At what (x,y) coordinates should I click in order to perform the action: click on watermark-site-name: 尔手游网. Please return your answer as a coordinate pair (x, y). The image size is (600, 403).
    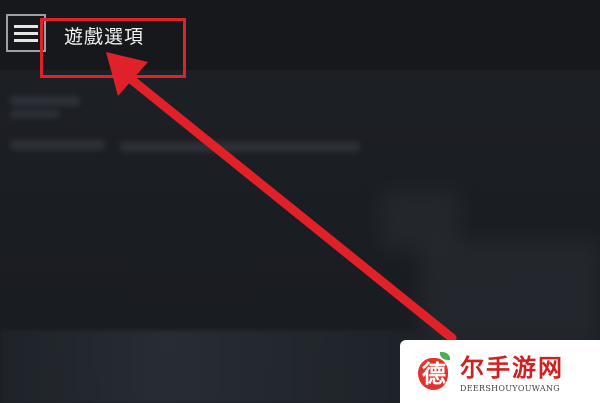
    Looking at the image, I should click on (512, 367).